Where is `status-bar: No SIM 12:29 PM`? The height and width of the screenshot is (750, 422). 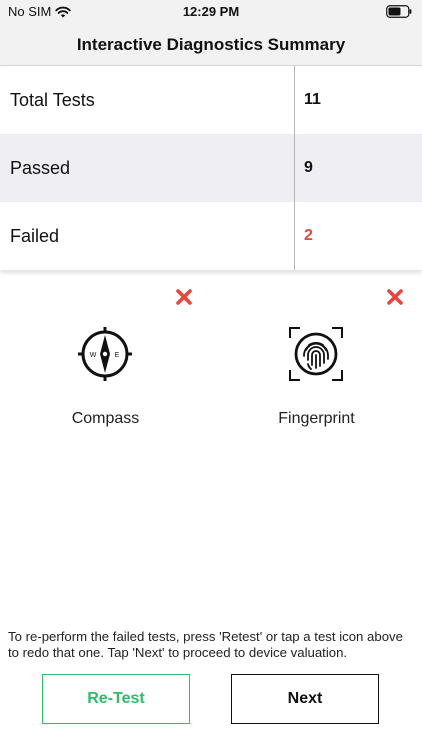
status-bar: No SIM 12:29 PM is located at coordinates (211, 12).